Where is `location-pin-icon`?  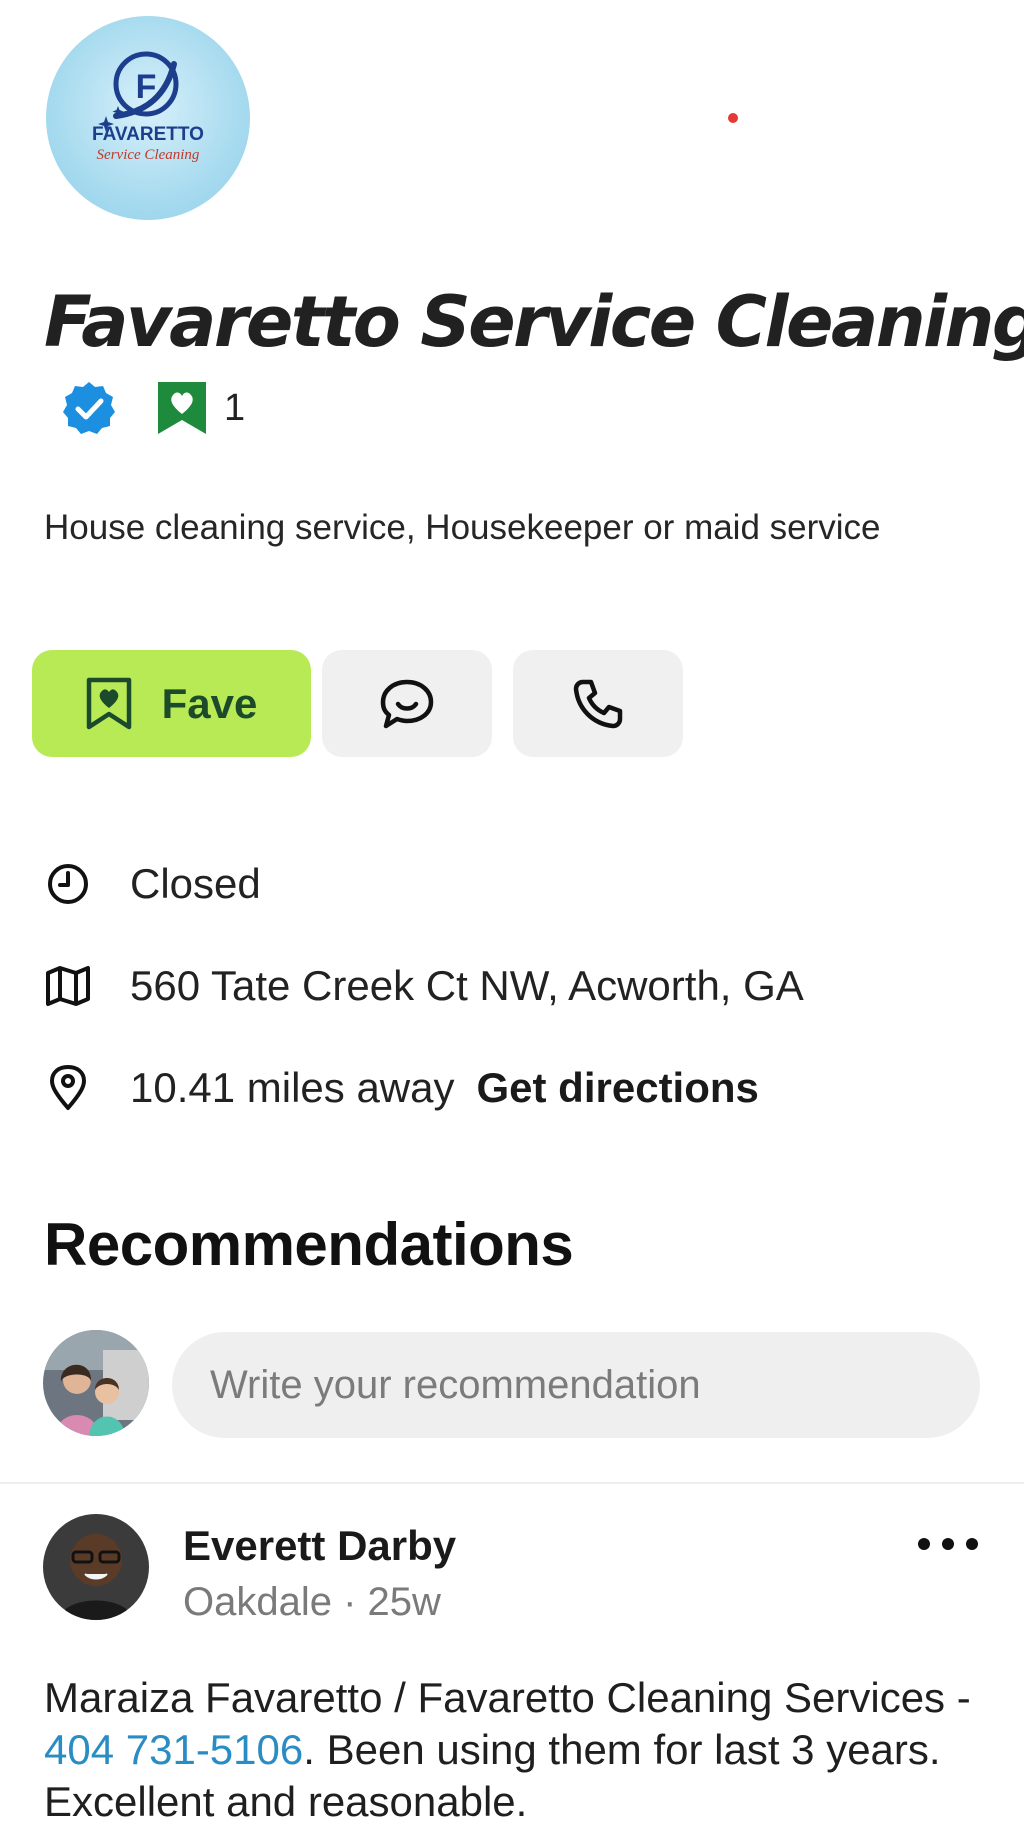 location-pin-icon is located at coordinates (68, 1087).